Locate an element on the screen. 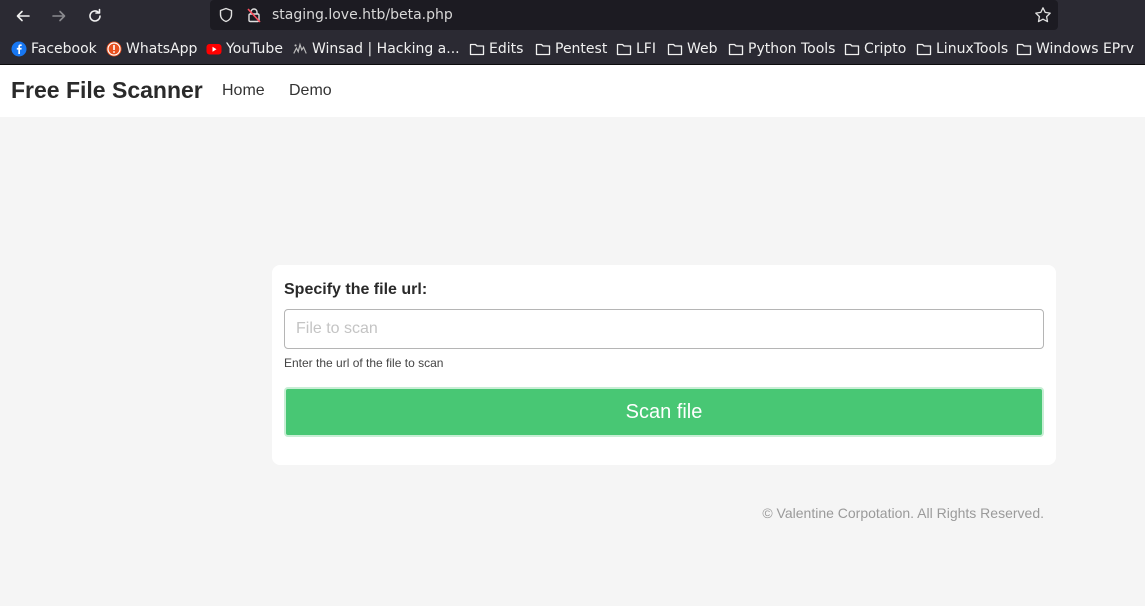 This screenshot has height=606, width=1145. bookmark-edits: Edits is located at coordinates (496, 49).